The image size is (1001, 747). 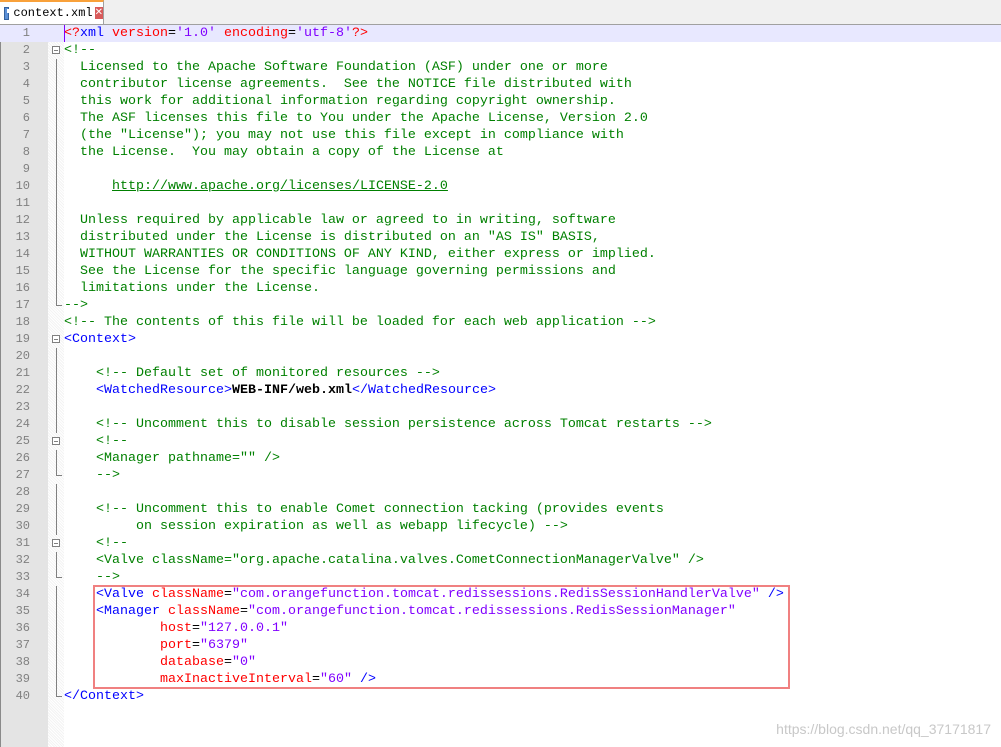 What do you see at coordinates (172, 458) in the screenshot?
I see `line-text: <Manager pathname="" />` at bounding box center [172, 458].